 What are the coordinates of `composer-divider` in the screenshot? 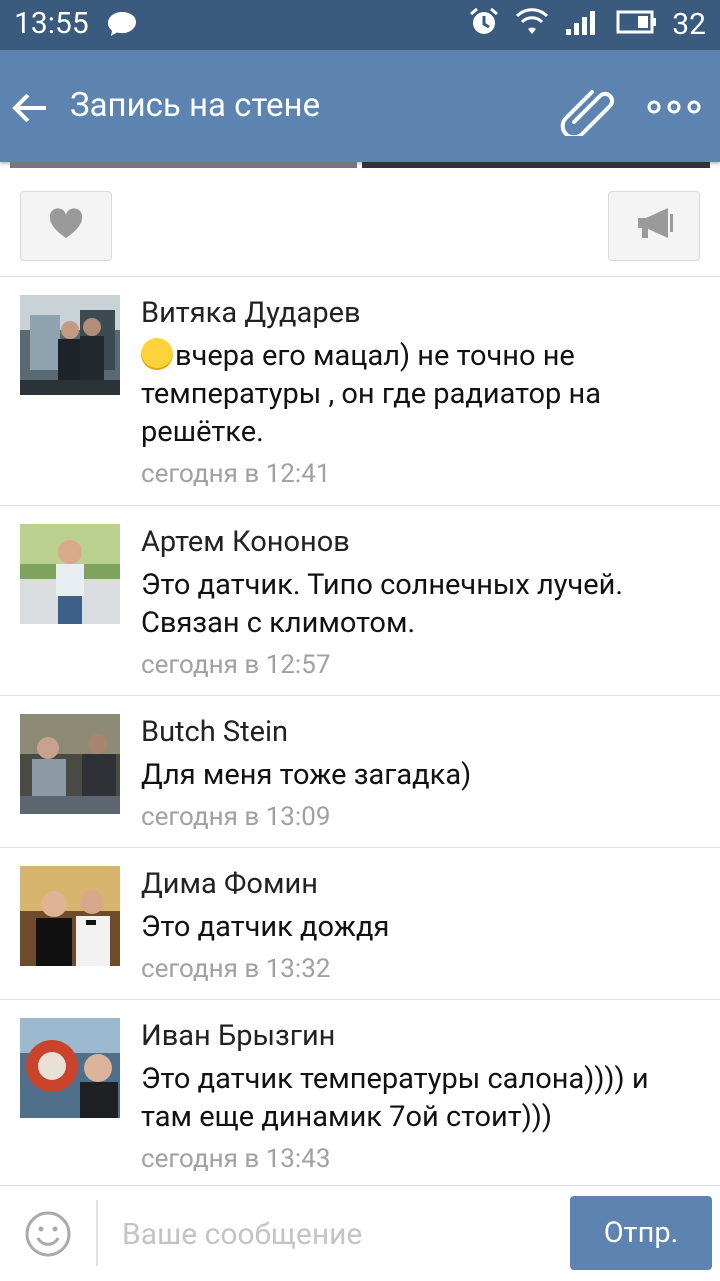 It's located at (97, 1233).